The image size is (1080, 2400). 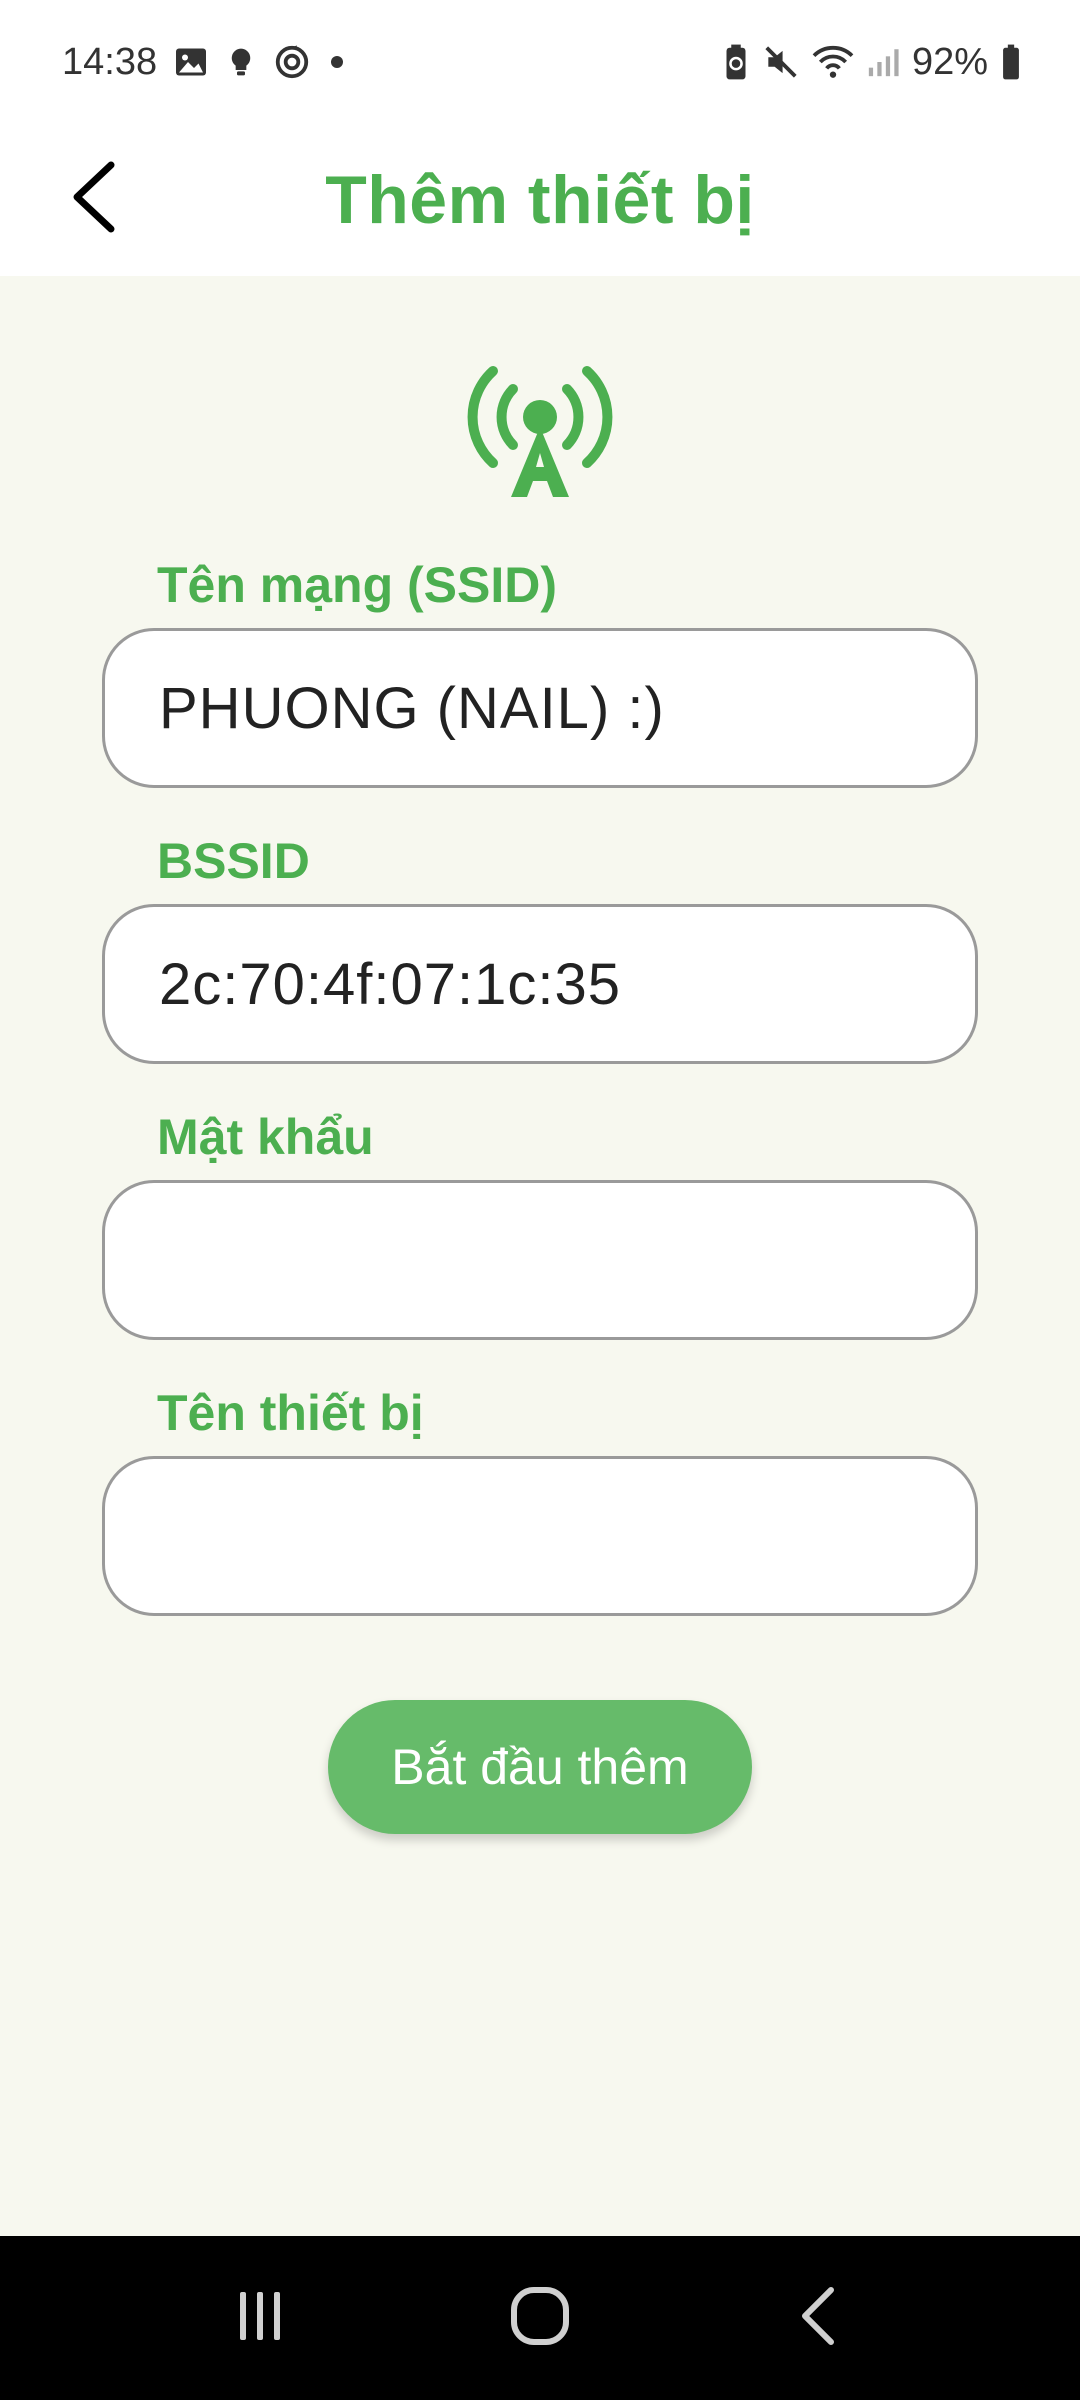 What do you see at coordinates (357, 585) in the screenshot?
I see `ssid-label: Tên mạng (SSID)` at bounding box center [357, 585].